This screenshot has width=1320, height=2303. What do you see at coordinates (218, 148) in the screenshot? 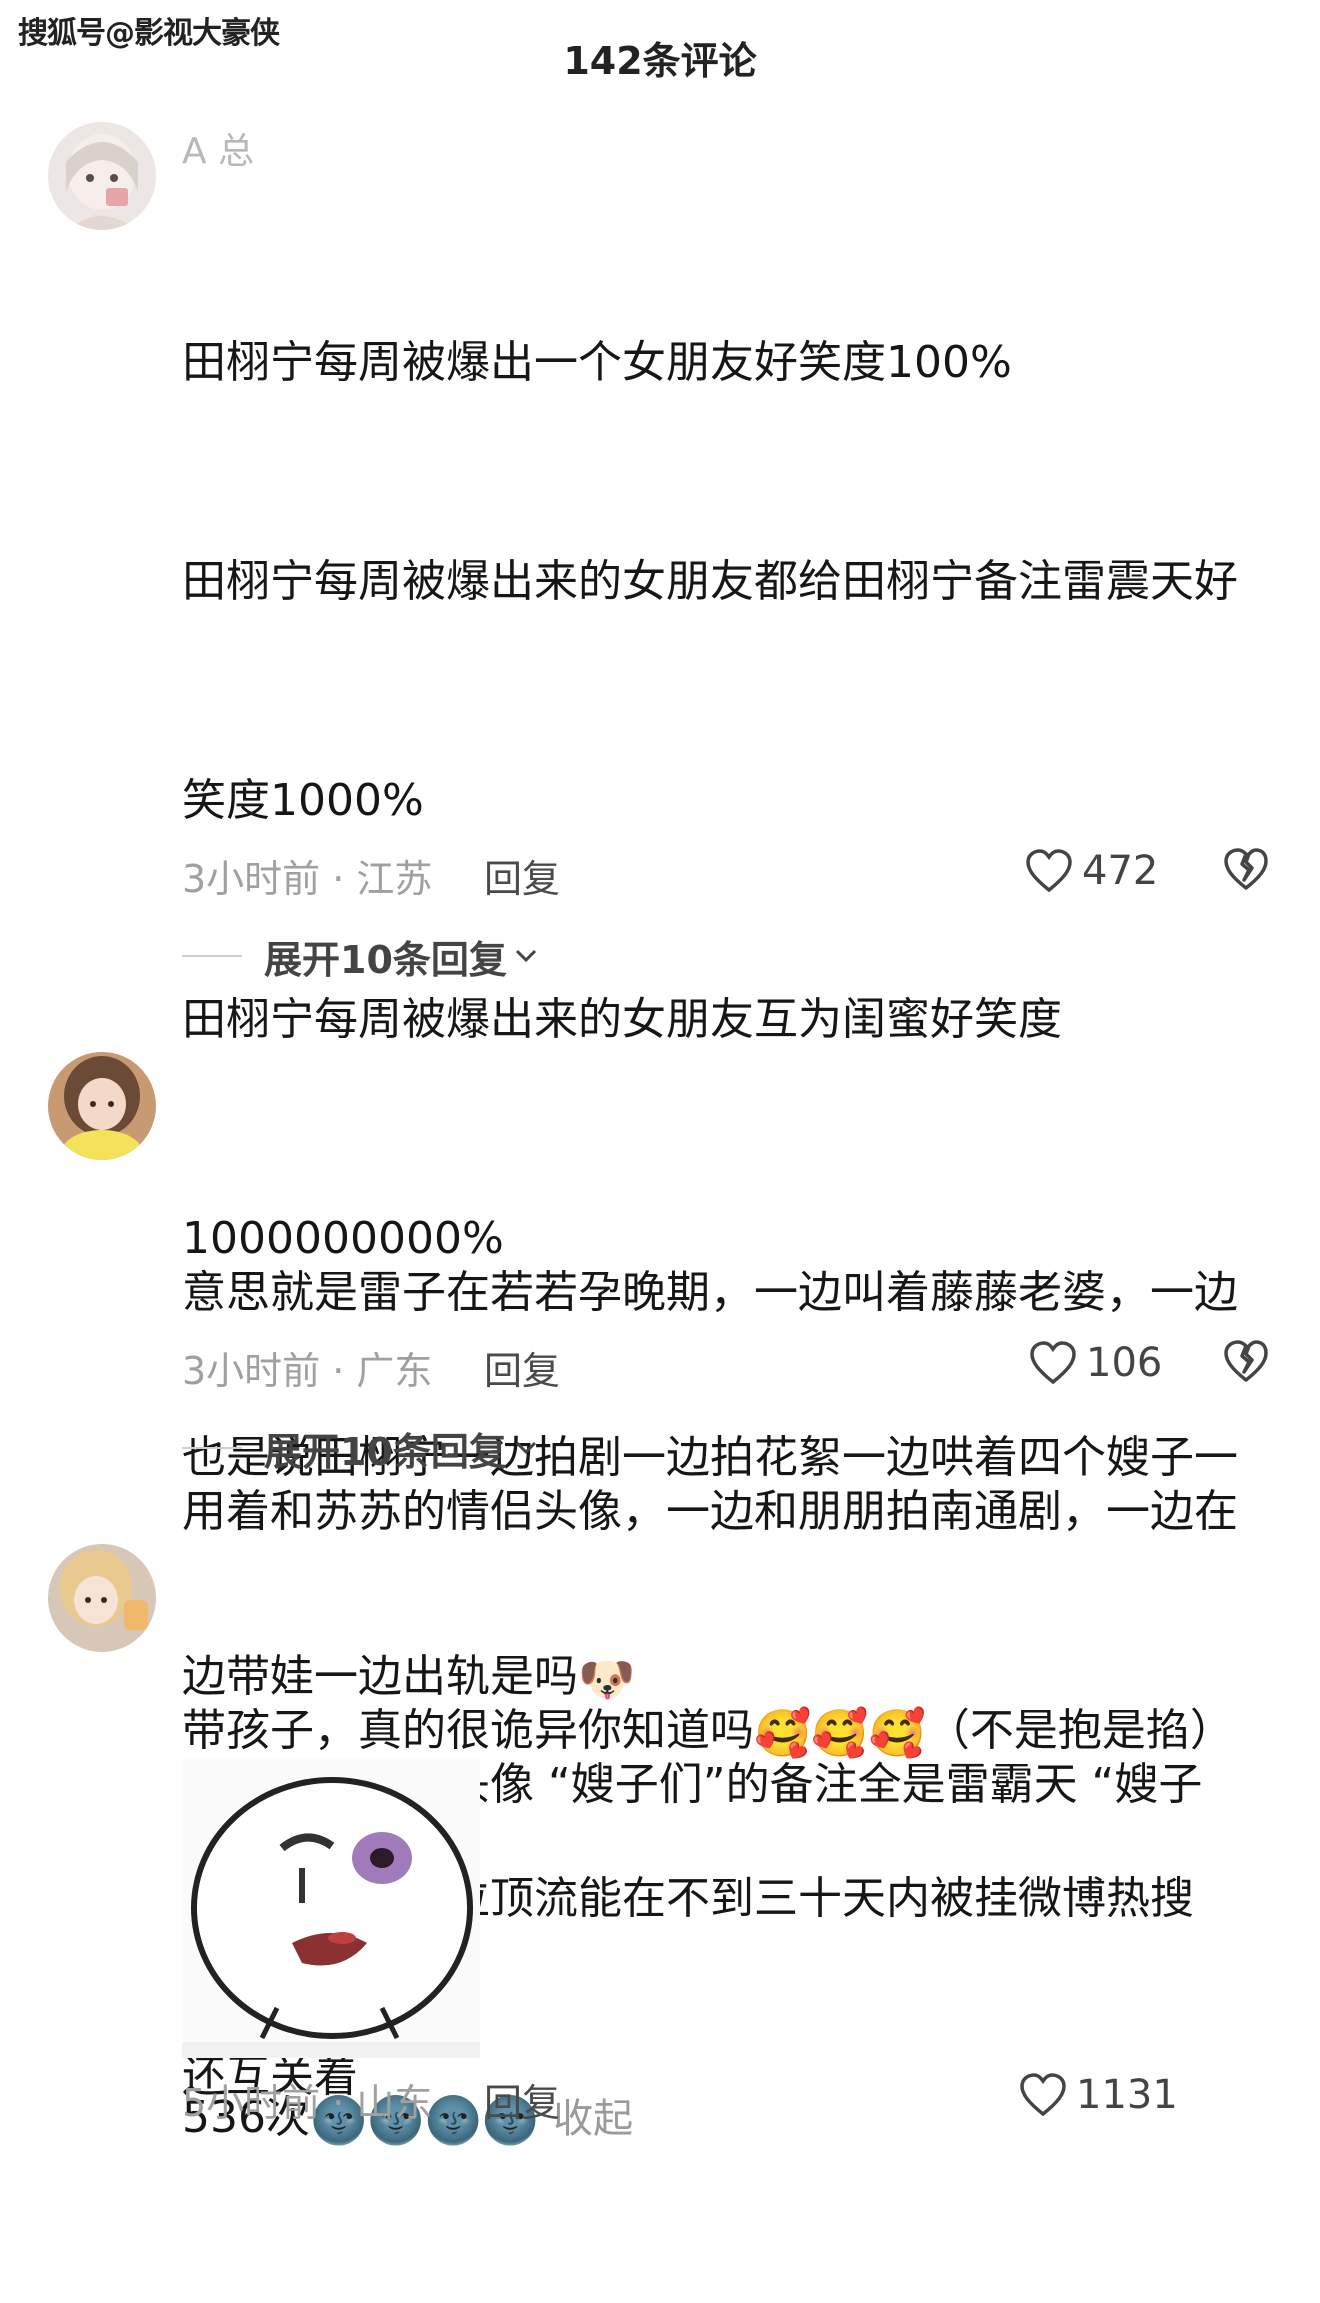
I see `username: A 总` at bounding box center [218, 148].